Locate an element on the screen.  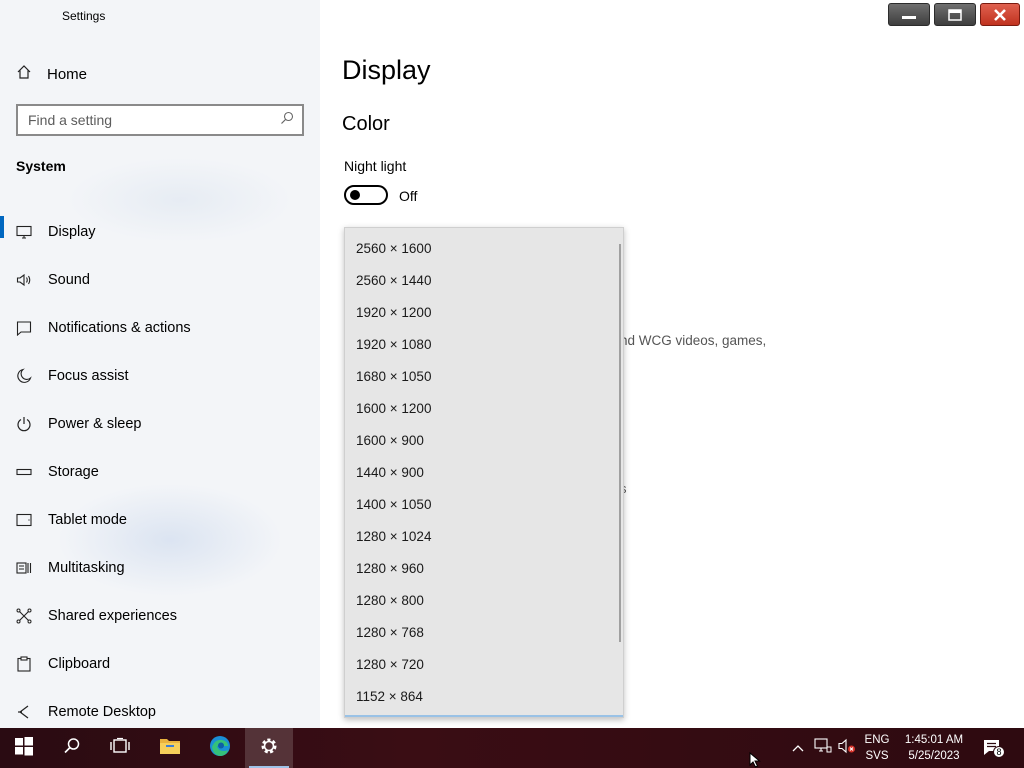
resolution-option: 1280 × 1024 is located at coordinates (481, 536).